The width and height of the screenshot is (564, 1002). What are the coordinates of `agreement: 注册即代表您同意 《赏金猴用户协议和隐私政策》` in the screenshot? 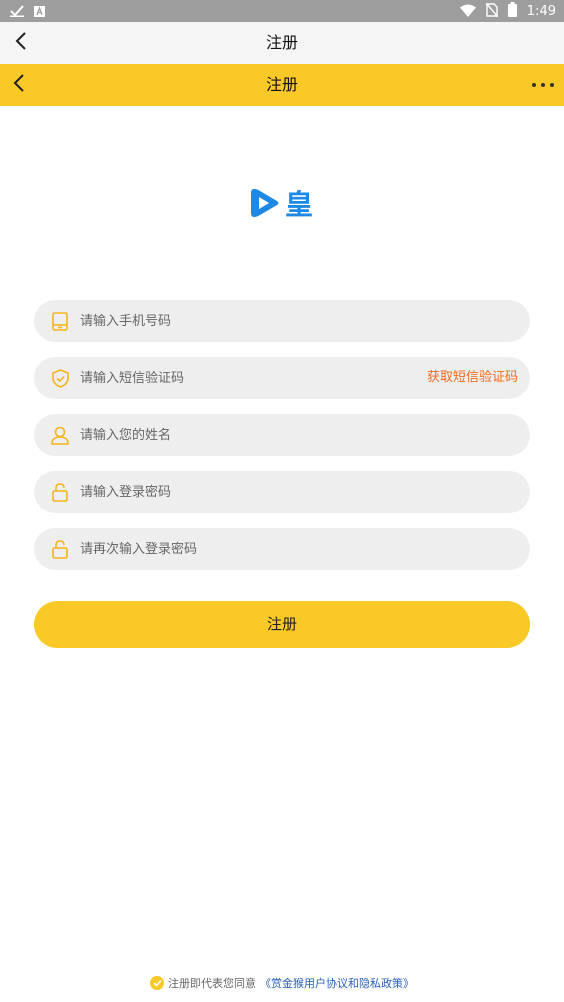 It's located at (282, 983).